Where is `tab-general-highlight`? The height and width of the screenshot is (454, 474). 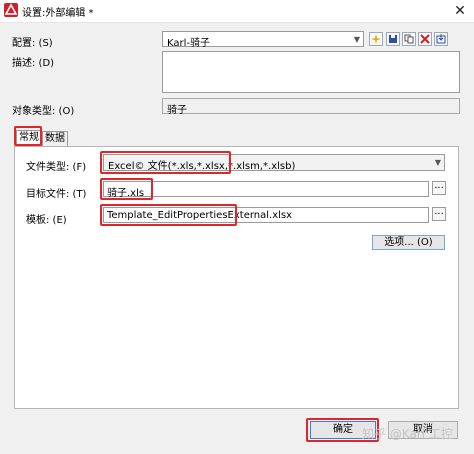
tab-general-highlight is located at coordinates (28, 136).